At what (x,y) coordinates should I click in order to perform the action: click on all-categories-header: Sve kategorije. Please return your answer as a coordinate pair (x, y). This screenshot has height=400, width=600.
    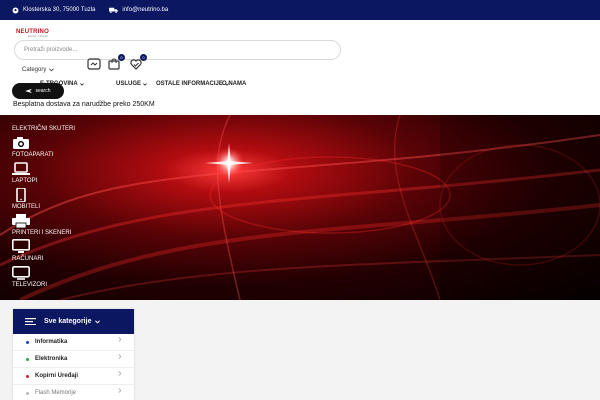
    Looking at the image, I should click on (73, 321).